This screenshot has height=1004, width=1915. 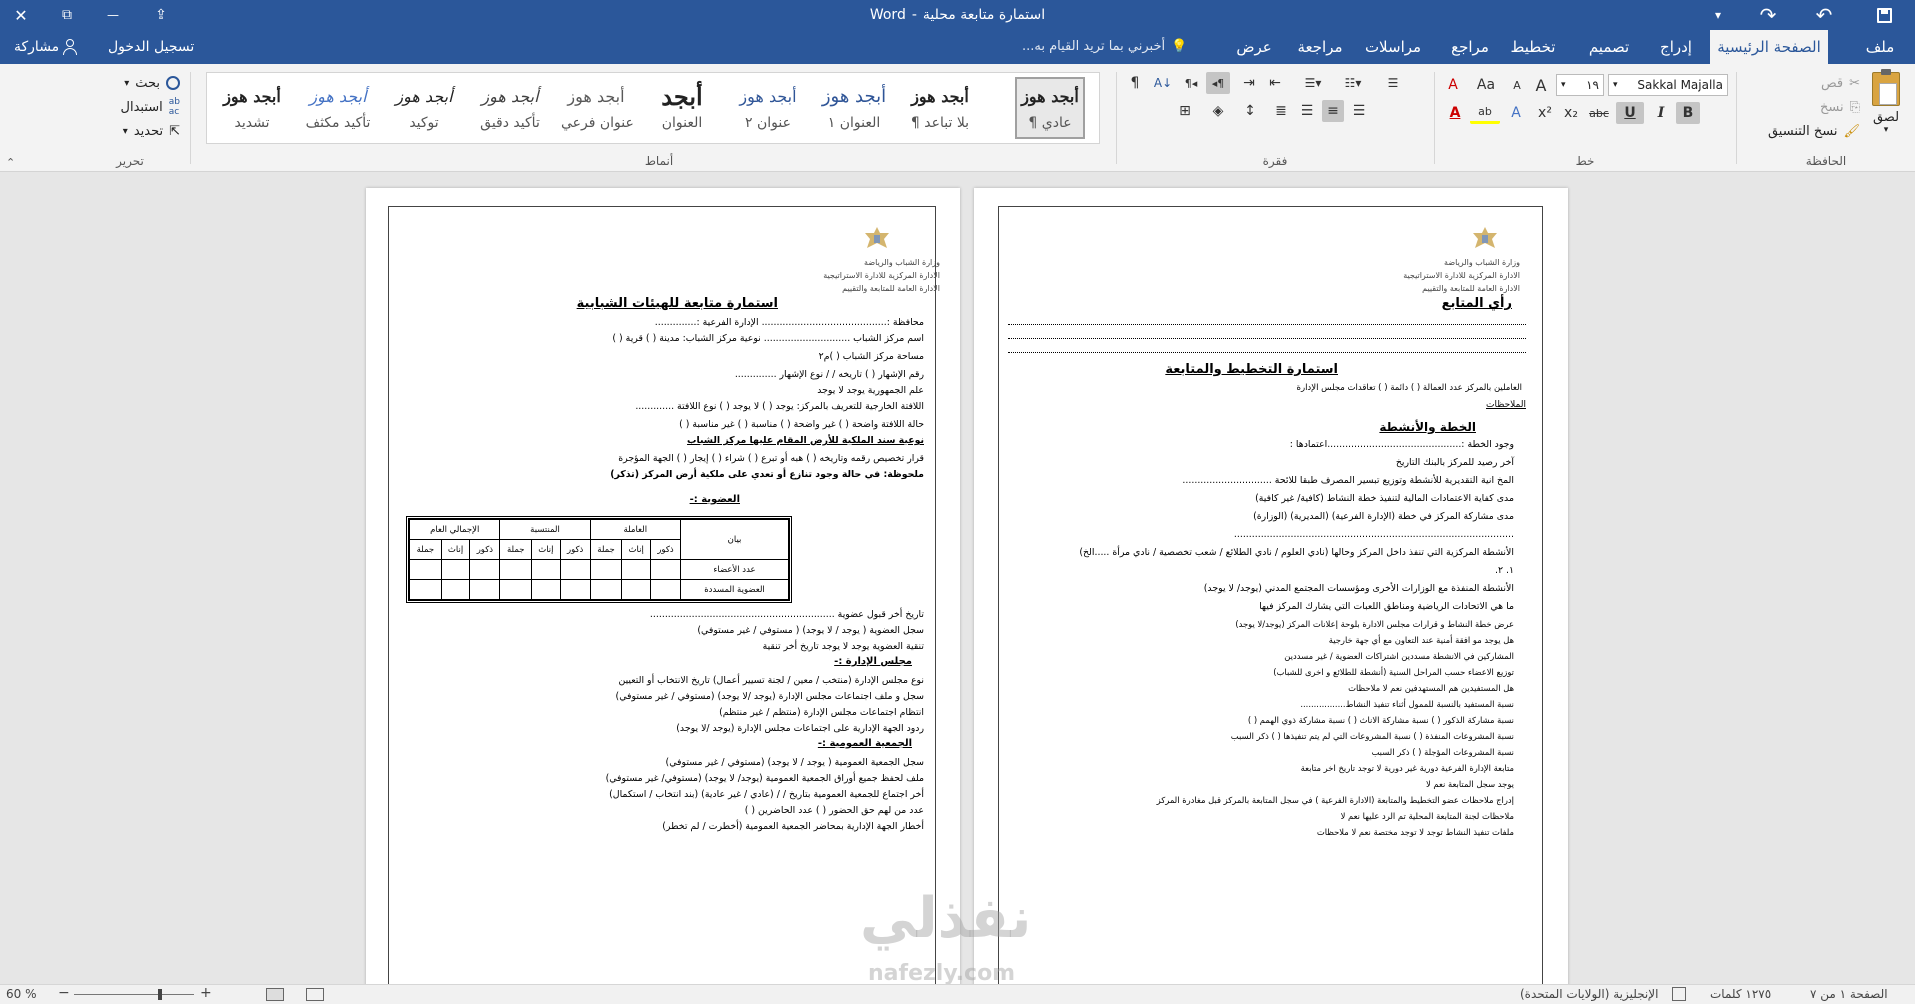 What do you see at coordinates (64, 993) in the screenshot?
I see `zoom-out-button: −` at bounding box center [64, 993].